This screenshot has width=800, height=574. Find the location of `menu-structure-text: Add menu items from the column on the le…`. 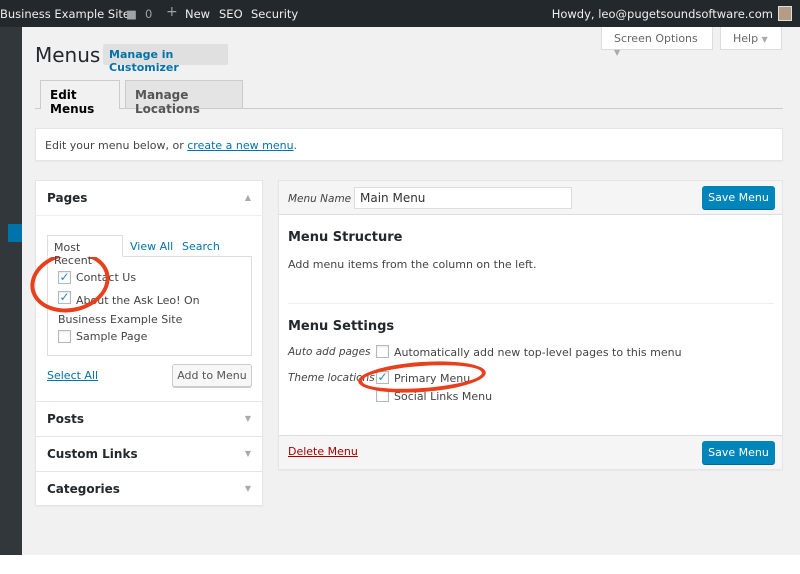

menu-structure-text: Add menu items from the column on the le… is located at coordinates (412, 264).